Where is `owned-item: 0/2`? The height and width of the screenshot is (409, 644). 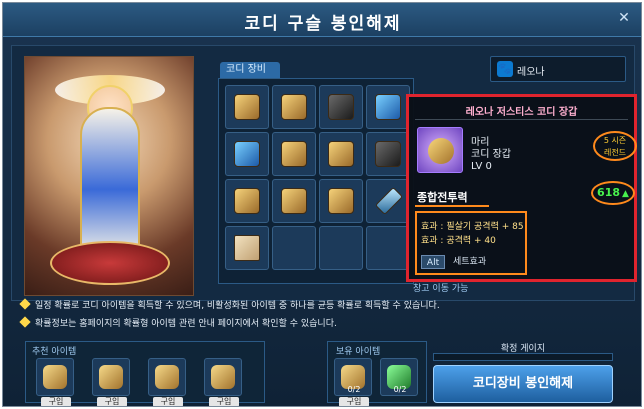 owned-item: 0/2 is located at coordinates (399, 377).